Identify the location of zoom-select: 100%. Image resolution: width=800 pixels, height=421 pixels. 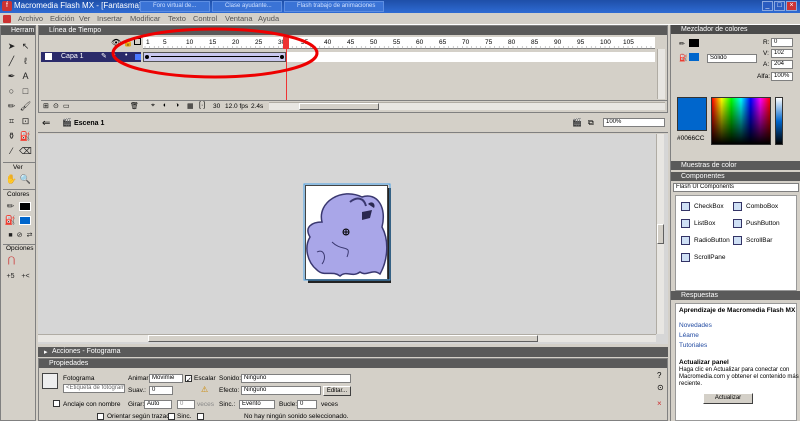
(634, 122).